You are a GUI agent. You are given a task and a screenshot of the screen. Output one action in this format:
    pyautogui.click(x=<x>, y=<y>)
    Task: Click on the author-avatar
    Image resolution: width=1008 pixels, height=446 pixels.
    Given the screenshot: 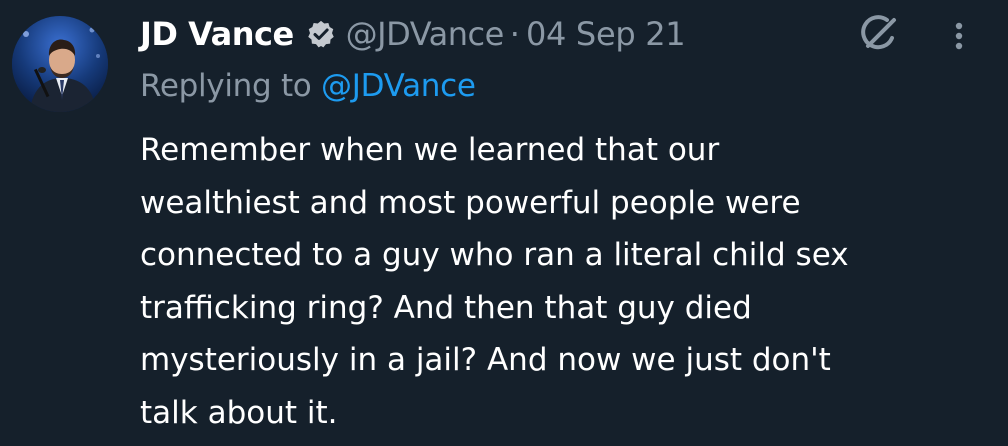 What is the action you would take?
    pyautogui.click(x=60, y=64)
    